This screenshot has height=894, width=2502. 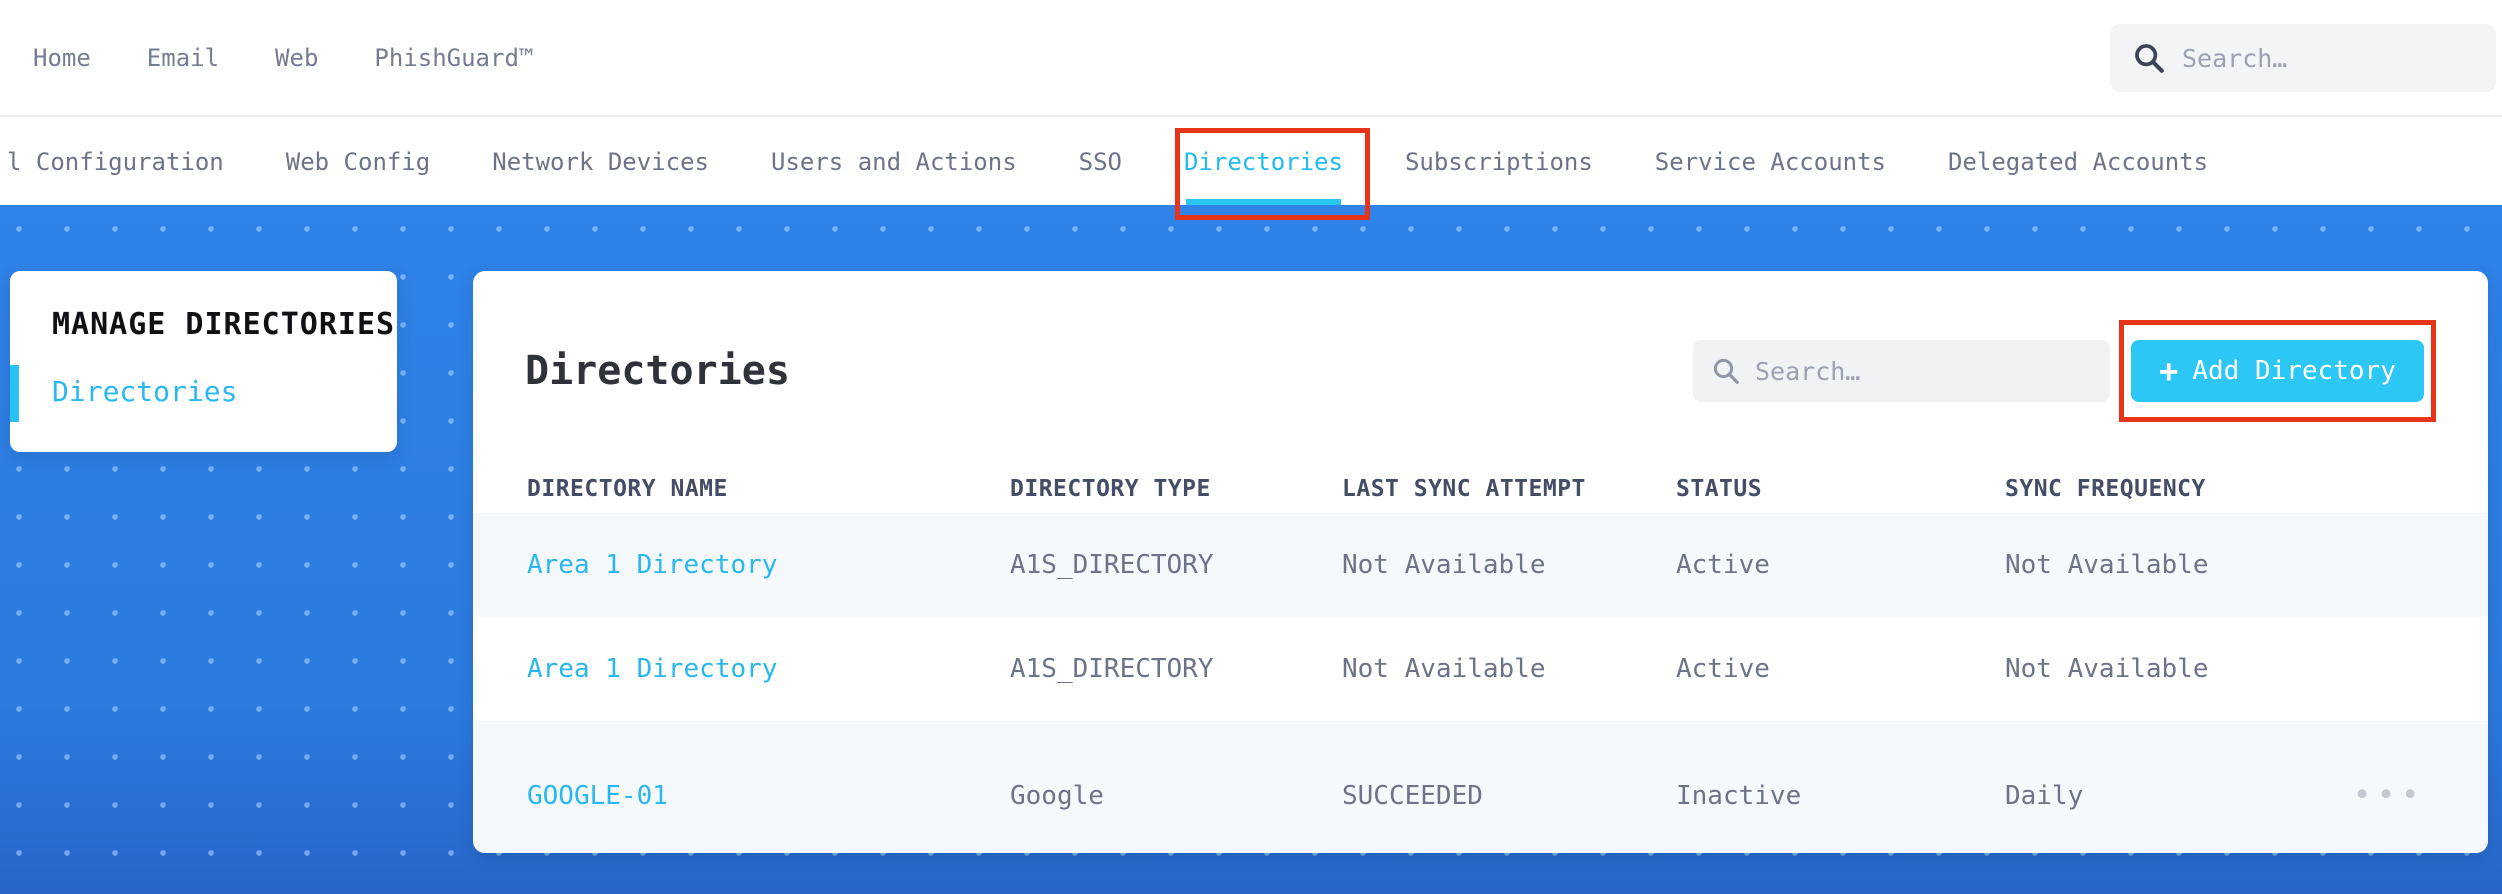 What do you see at coordinates (203, 361) in the screenshot?
I see `manage-directories-card: MANAGE DIRECTORIES Directories` at bounding box center [203, 361].